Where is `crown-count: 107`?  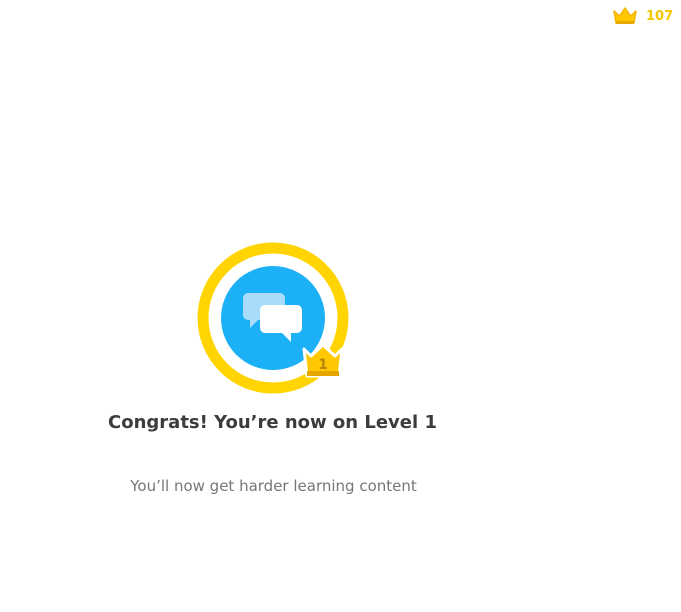 crown-count: 107 is located at coordinates (660, 16).